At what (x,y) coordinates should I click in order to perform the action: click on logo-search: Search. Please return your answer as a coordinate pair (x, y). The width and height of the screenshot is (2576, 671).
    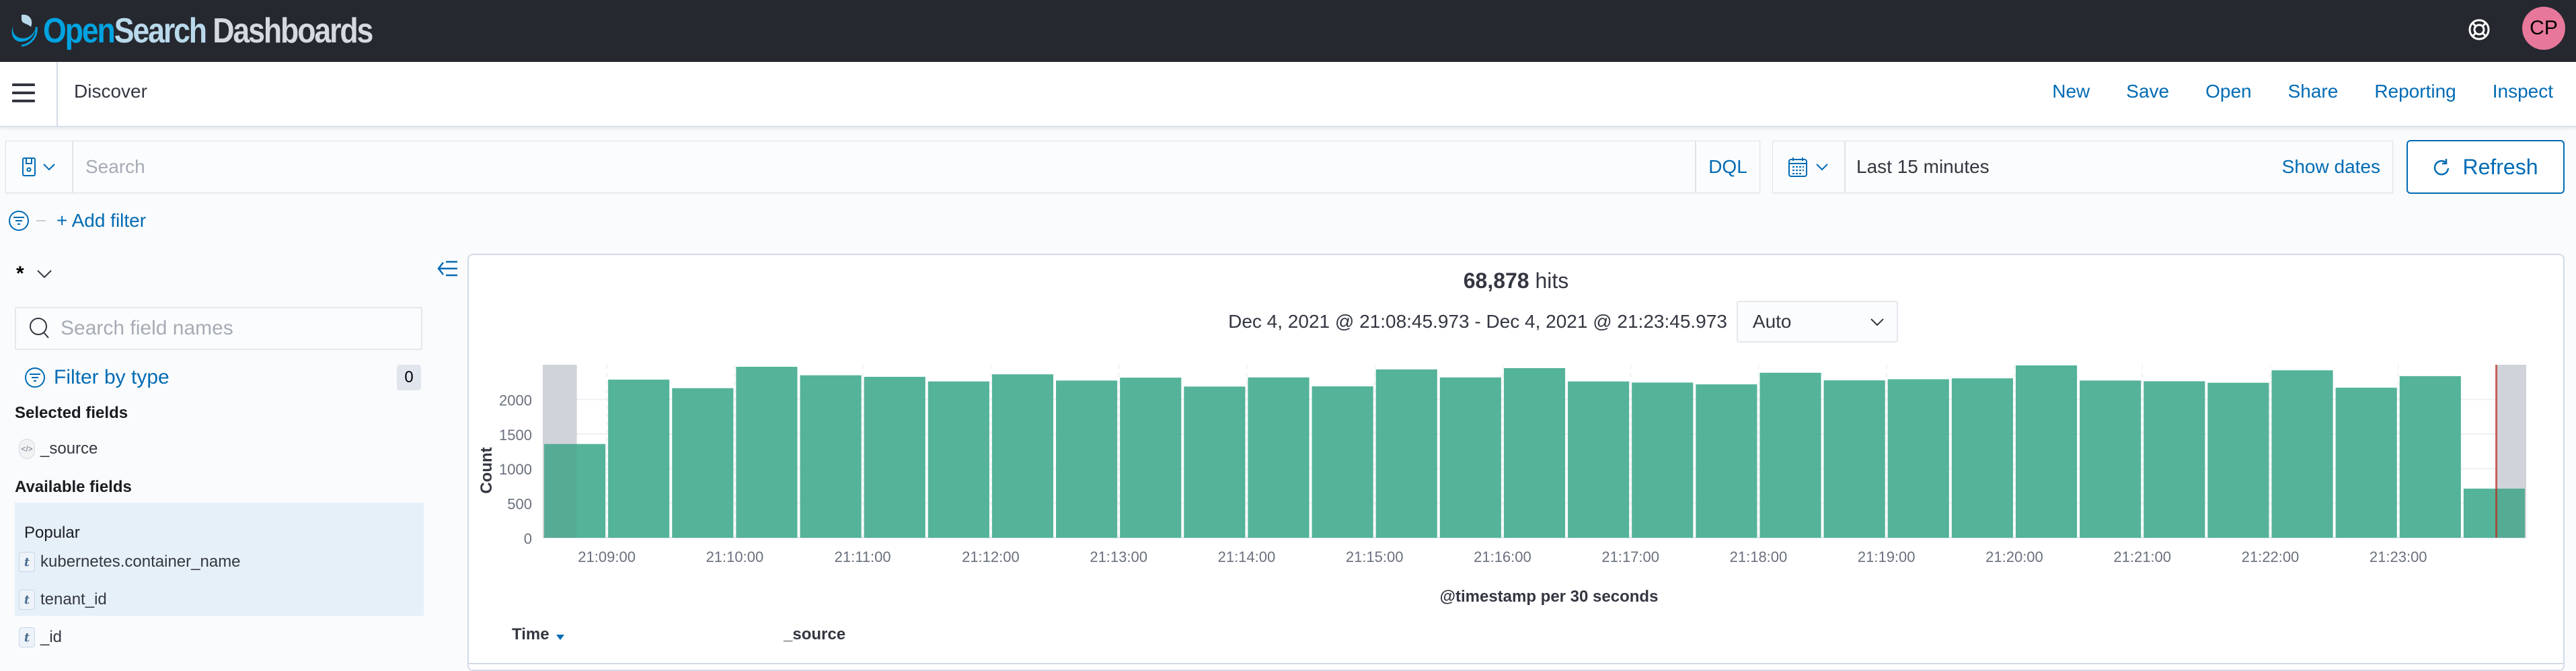
    Looking at the image, I should click on (160, 31).